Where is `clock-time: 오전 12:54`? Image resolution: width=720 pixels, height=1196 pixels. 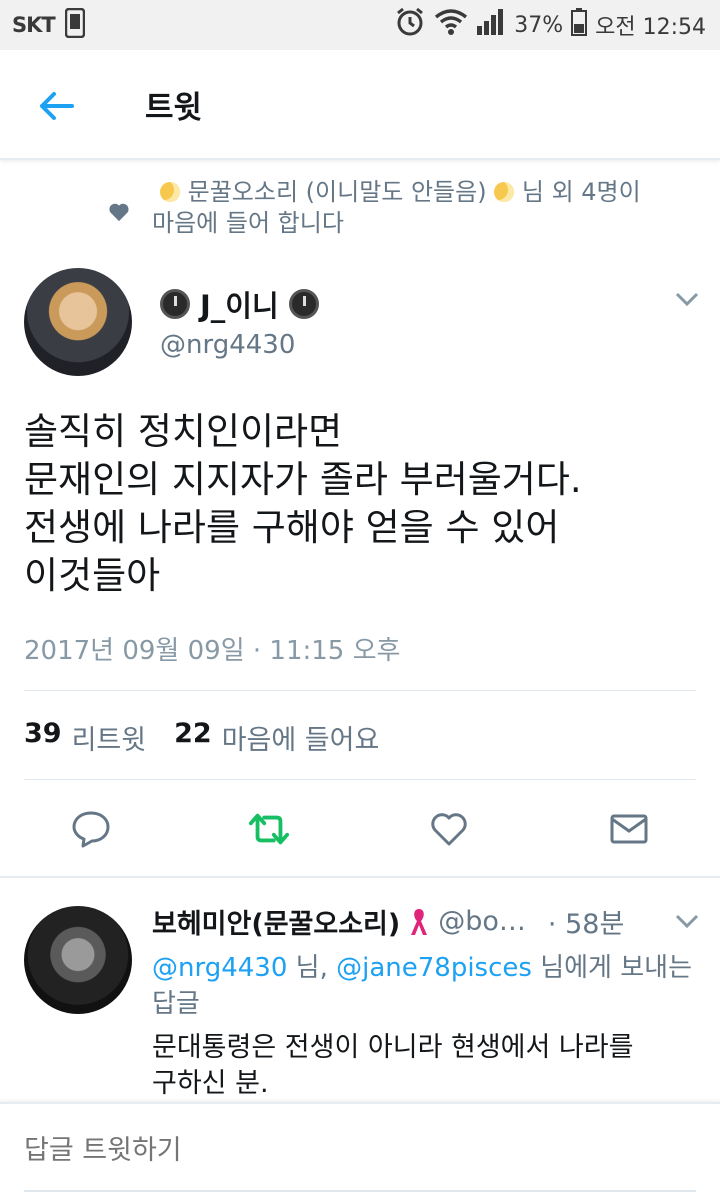 clock-time: 오전 12:54 is located at coordinates (650, 27).